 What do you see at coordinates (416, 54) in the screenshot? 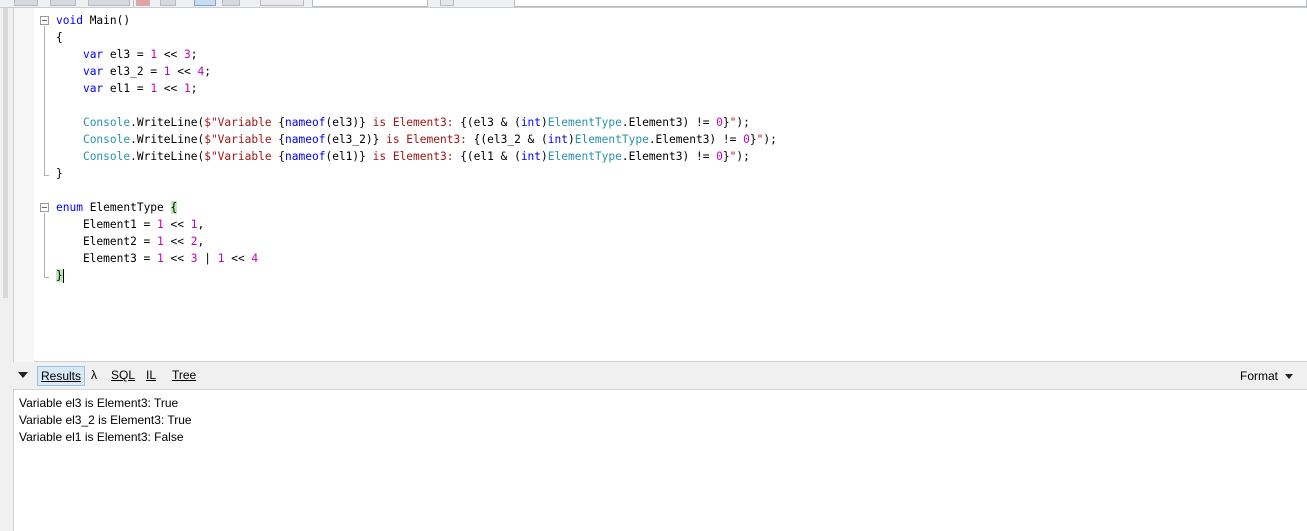
I see `code-line: var el3 = 1 << 3;` at bounding box center [416, 54].